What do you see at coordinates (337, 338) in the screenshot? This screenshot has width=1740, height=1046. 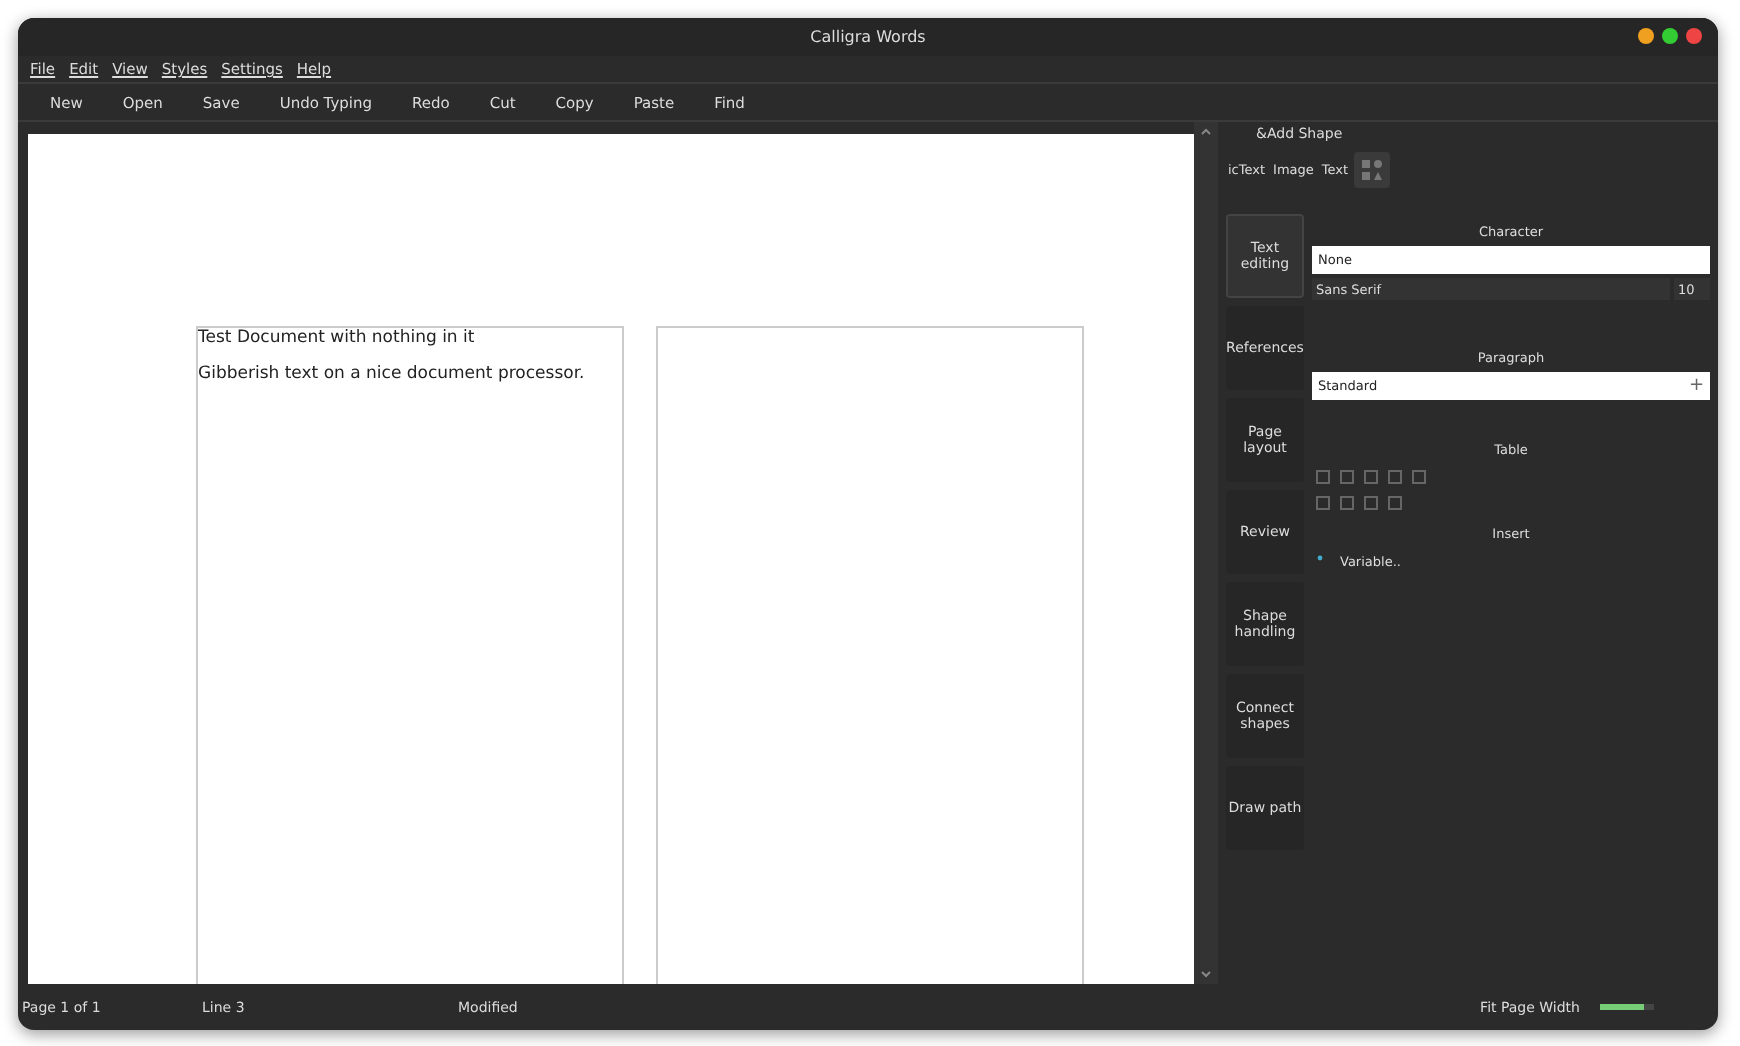 I see `document-text: Test Document with nothing in it` at bounding box center [337, 338].